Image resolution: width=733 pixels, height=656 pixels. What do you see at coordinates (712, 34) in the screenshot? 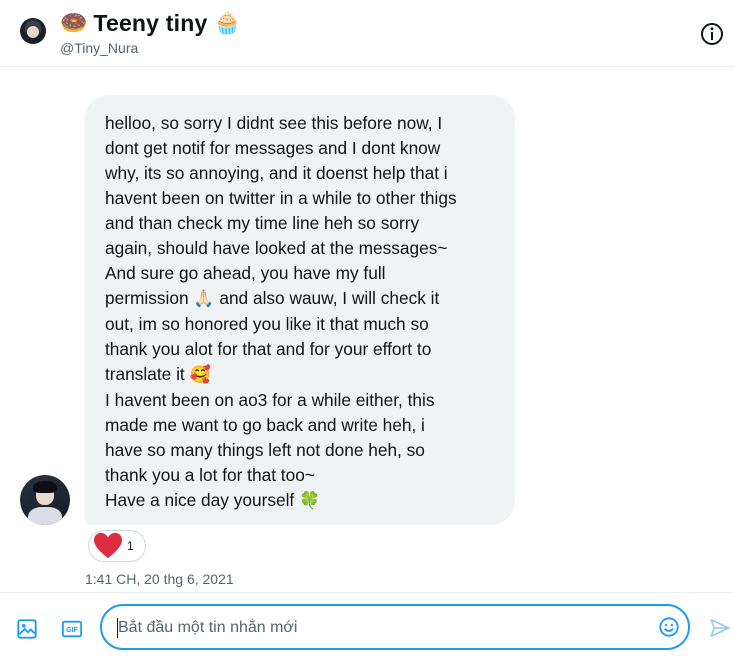
I see `info-icon` at bounding box center [712, 34].